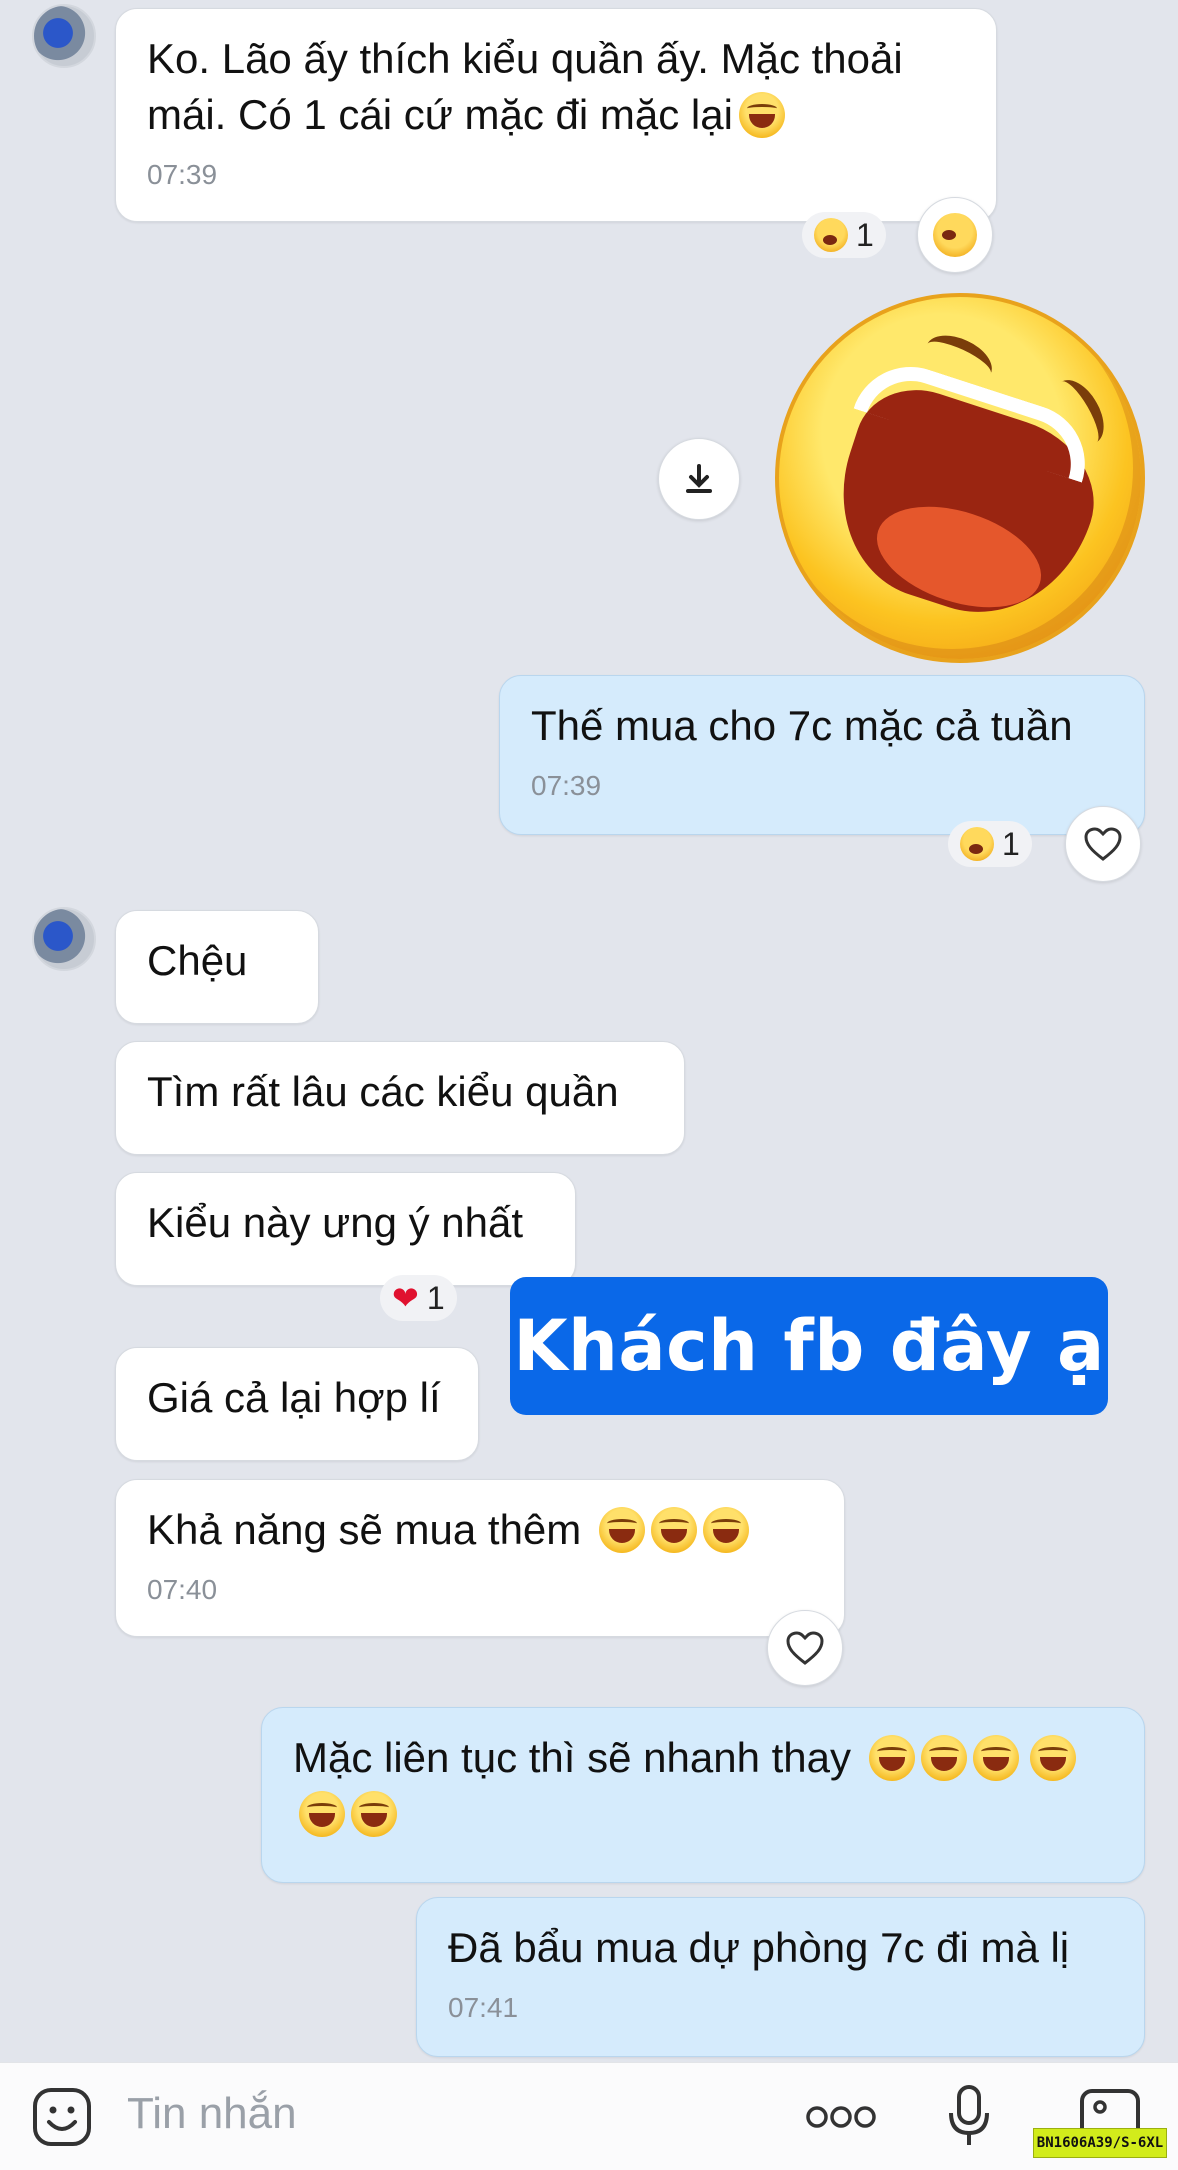 The width and height of the screenshot is (1178, 2170). I want to click on message-text: Mặc liên tục thì sẽ nhanh thay, so click(703, 1786).